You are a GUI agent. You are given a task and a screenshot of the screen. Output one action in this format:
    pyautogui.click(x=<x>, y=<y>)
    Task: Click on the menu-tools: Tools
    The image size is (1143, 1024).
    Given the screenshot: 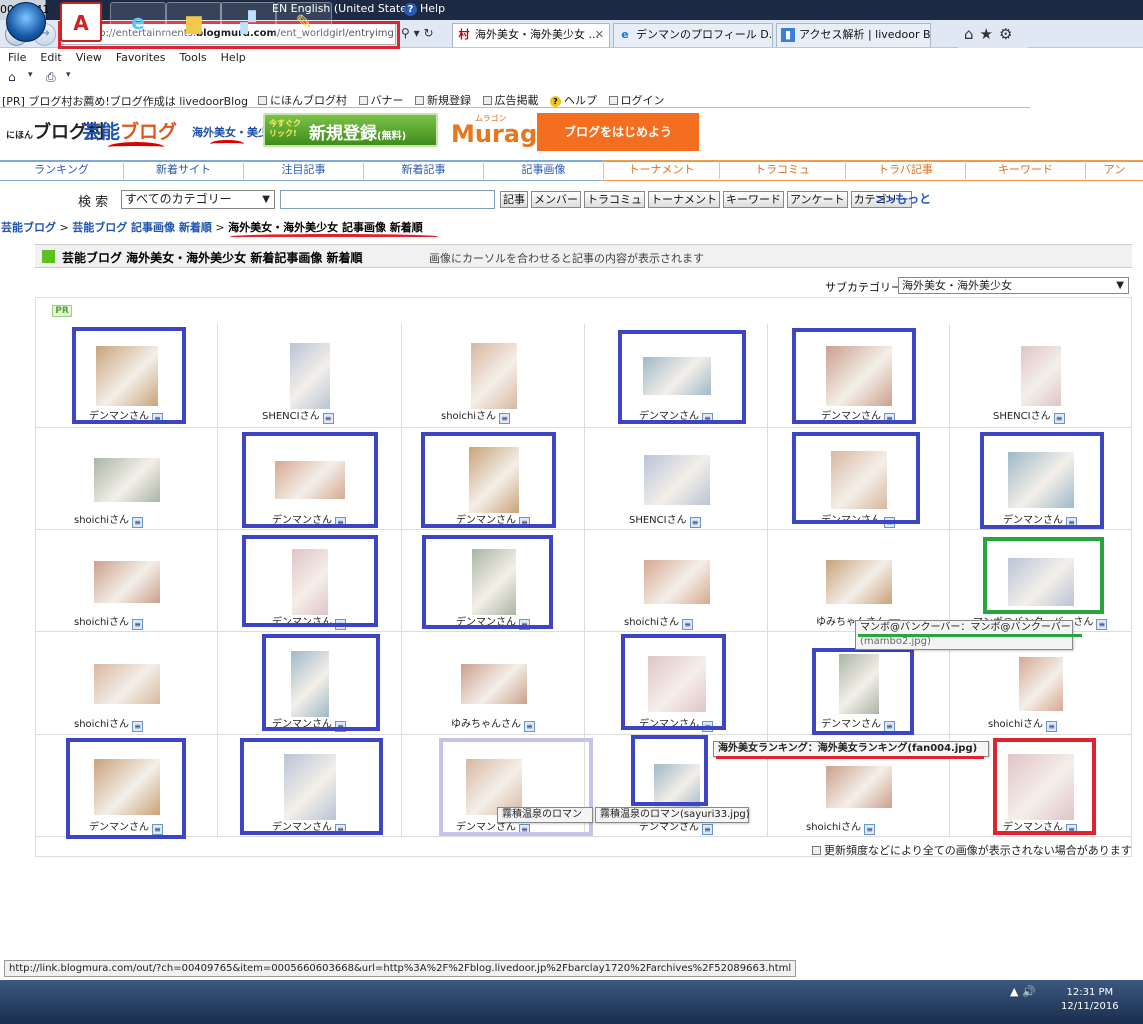 What is the action you would take?
    pyautogui.click(x=193, y=57)
    